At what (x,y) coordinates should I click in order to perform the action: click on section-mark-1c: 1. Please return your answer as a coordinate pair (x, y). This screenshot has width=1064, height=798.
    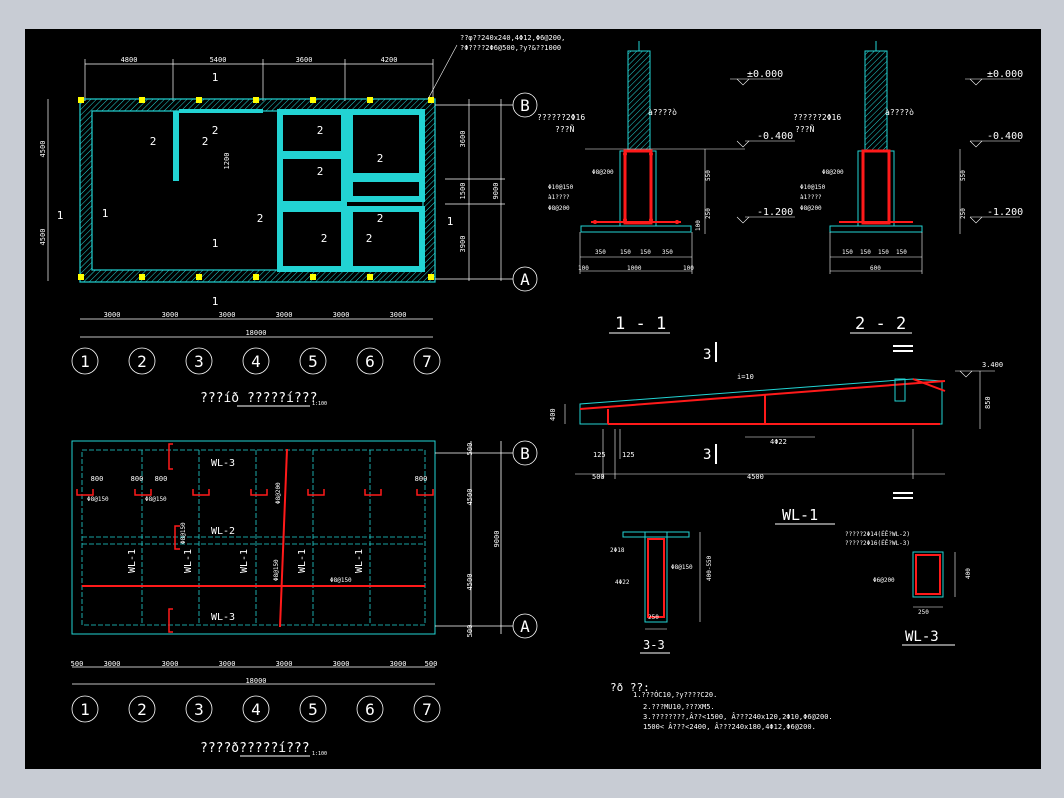
    Looking at the image, I should click on (215, 301).